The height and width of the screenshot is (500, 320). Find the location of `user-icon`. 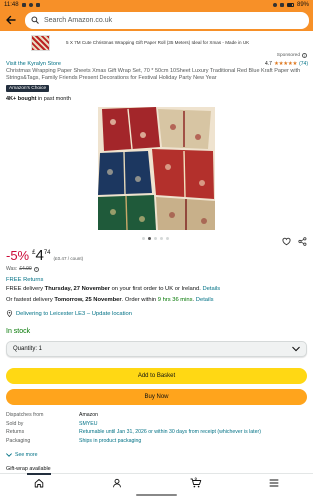

user-icon is located at coordinates (117, 482).